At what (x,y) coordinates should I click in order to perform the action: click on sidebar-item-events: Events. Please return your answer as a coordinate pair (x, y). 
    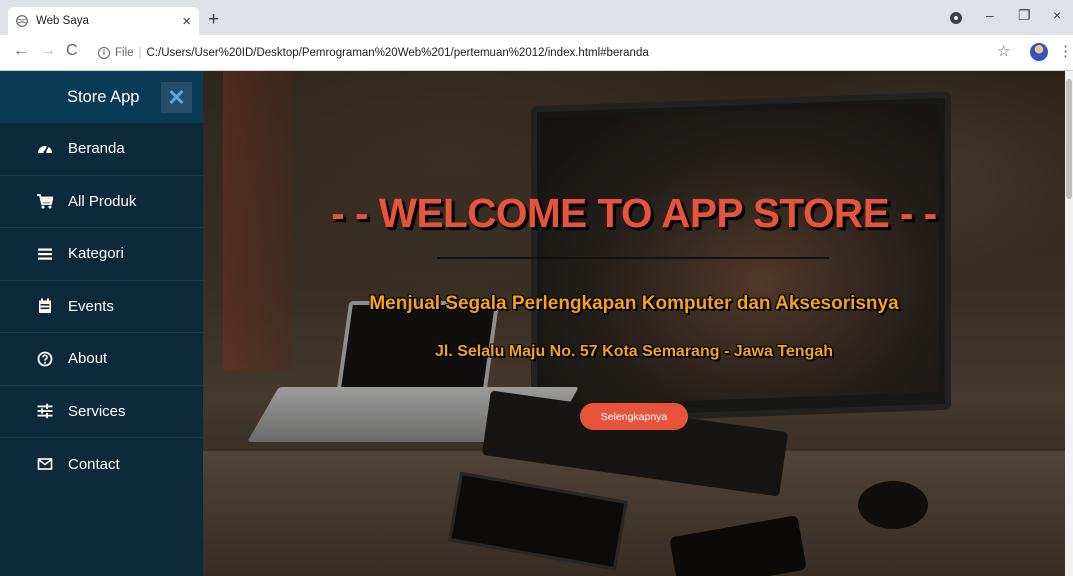
    Looking at the image, I should click on (101, 307).